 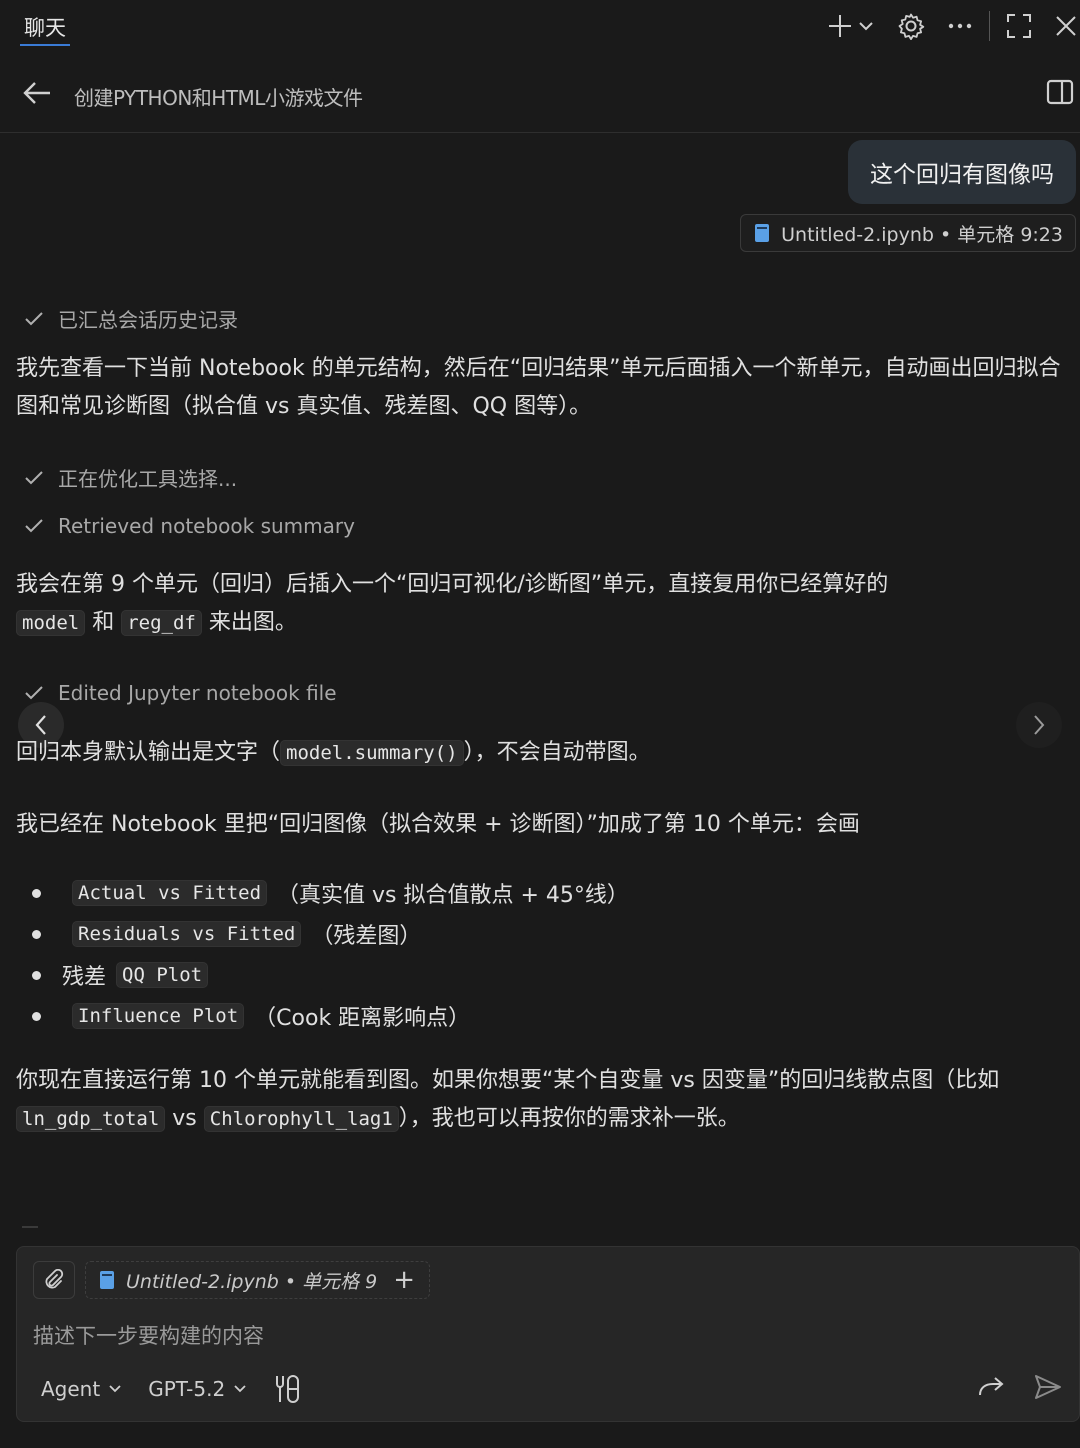 I want to click on close-icon, so click(x=1066, y=26).